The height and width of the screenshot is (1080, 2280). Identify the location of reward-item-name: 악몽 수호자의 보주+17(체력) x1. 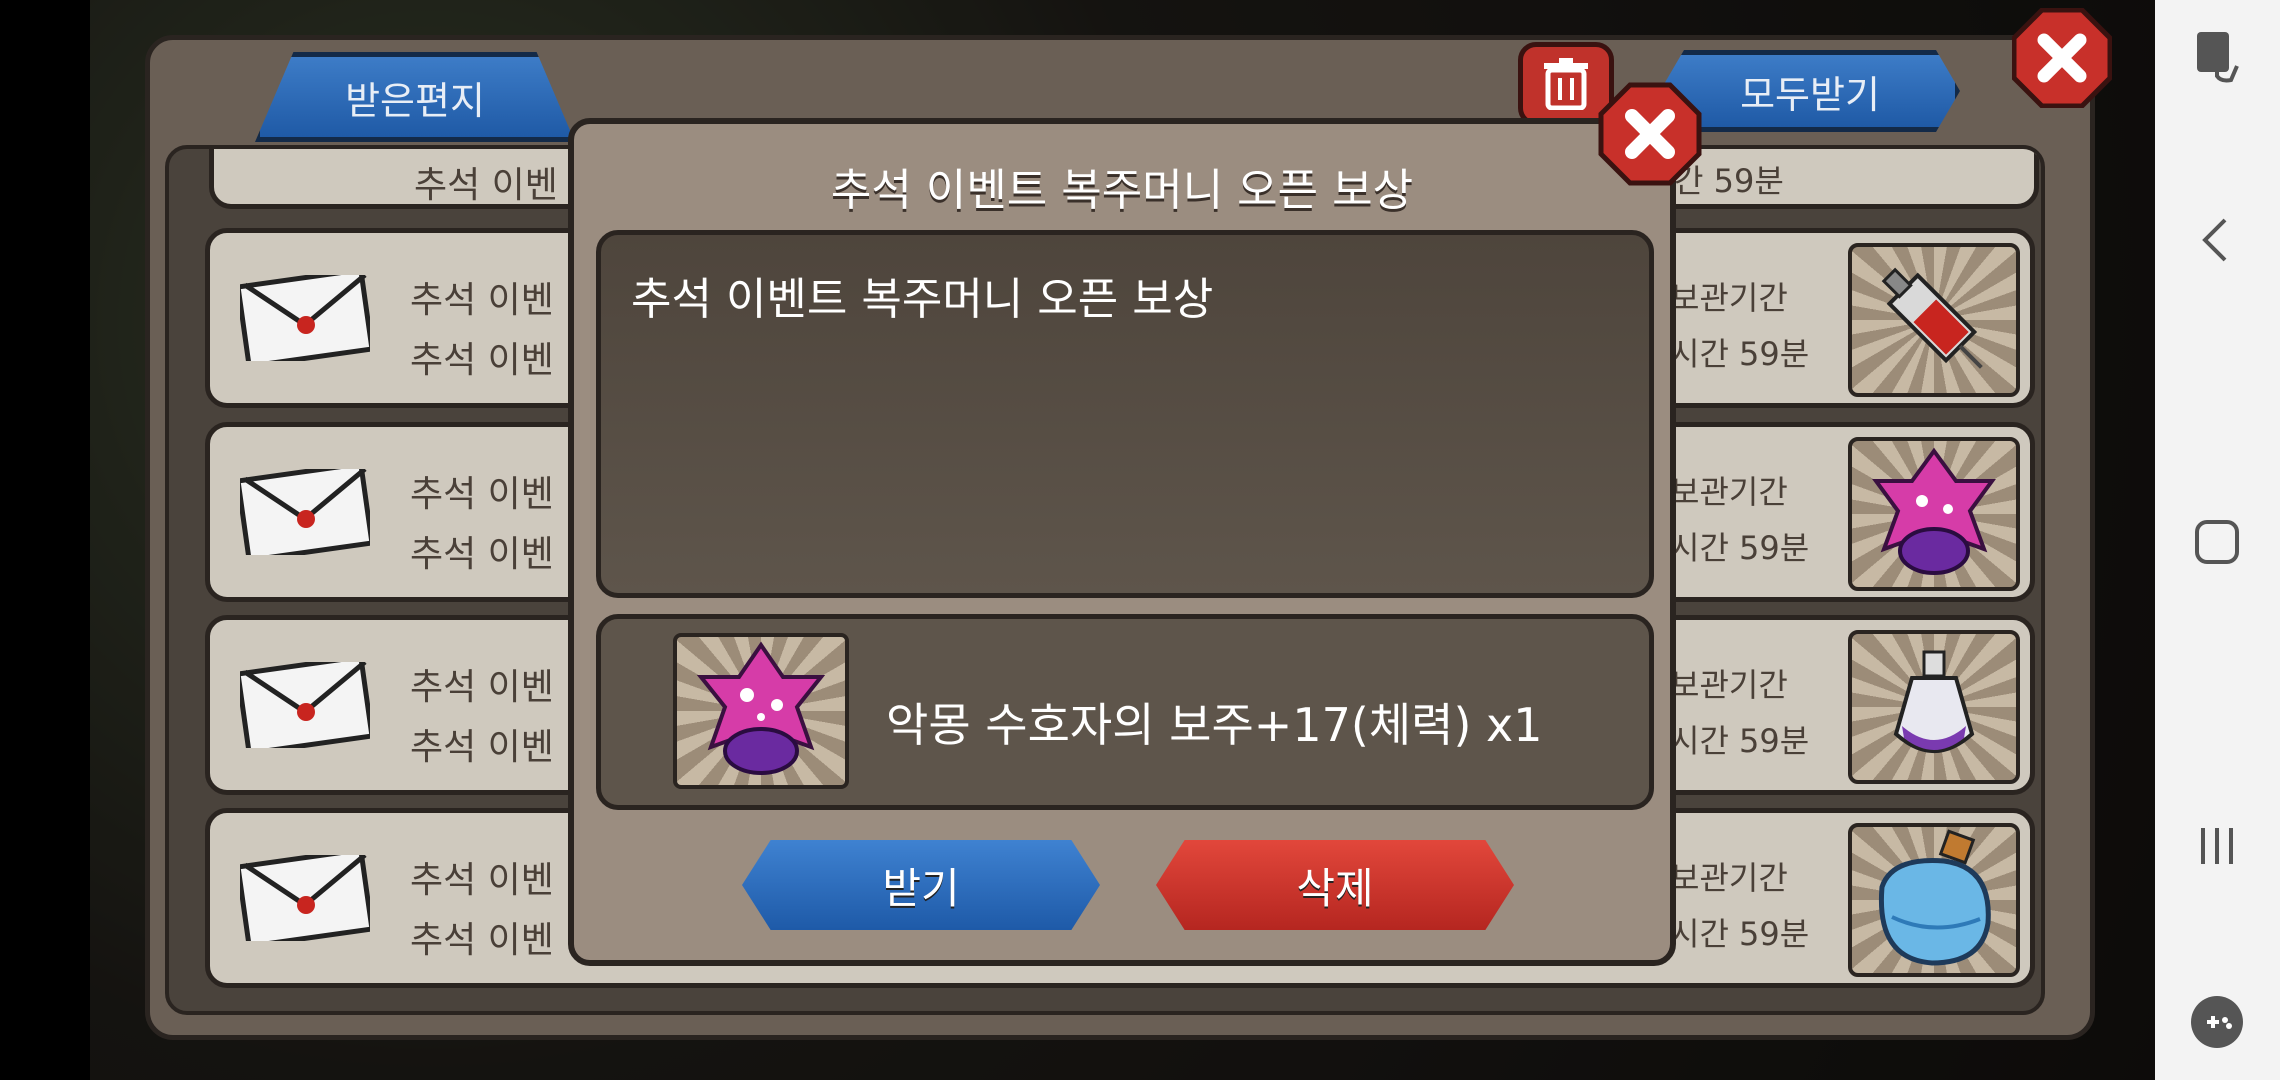
(1214, 725).